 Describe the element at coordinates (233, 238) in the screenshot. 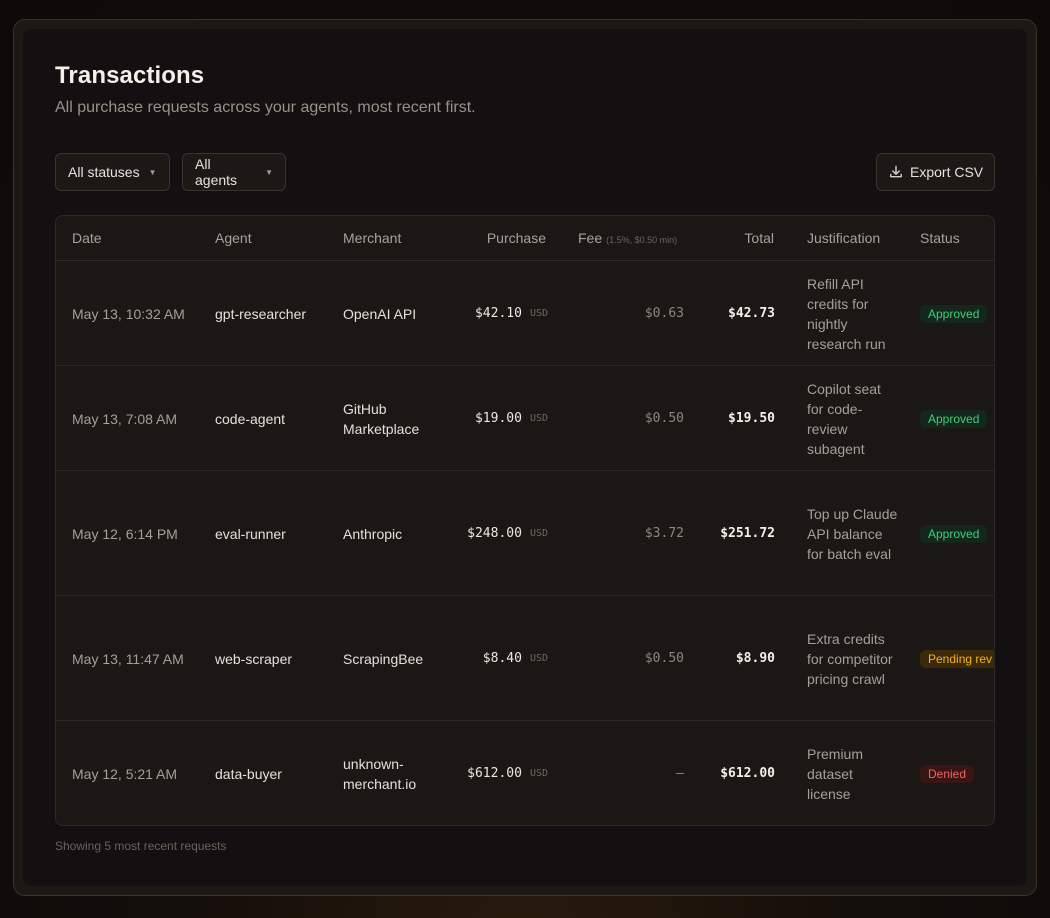

I see `column-header-agent: Agent` at that location.